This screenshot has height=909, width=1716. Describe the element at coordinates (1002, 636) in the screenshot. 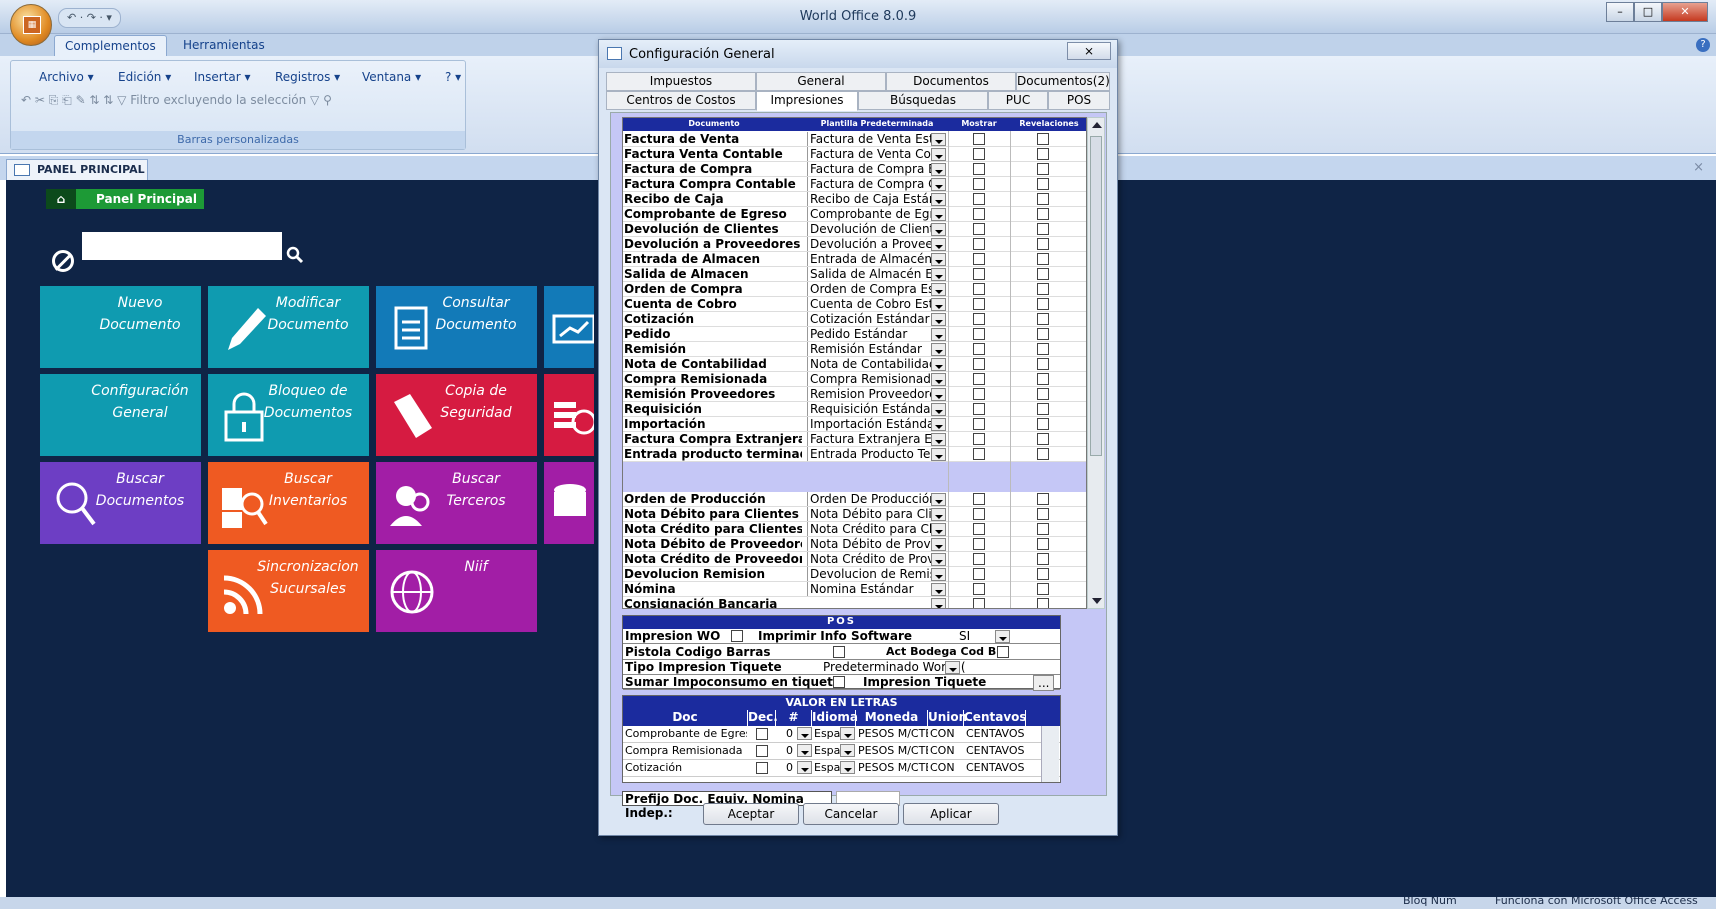

I see `imprimir-info-dropdown` at that location.